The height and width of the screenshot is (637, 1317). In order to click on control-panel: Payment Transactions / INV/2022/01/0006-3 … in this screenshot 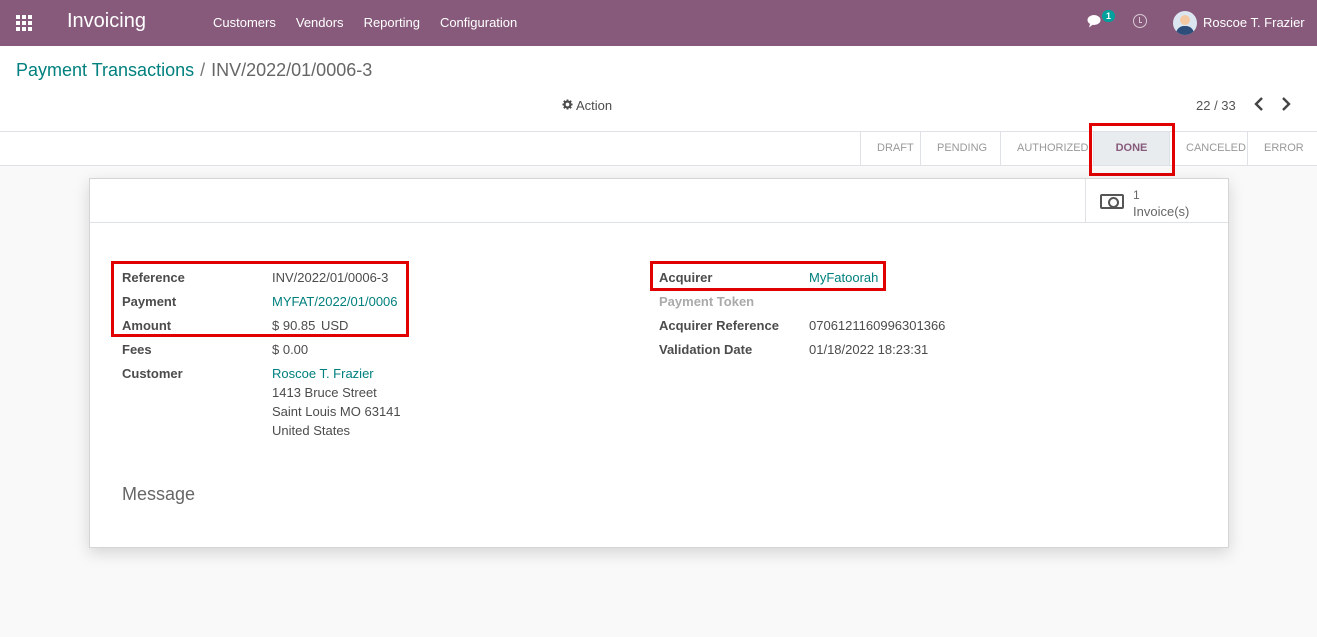, I will do `click(658, 89)`.